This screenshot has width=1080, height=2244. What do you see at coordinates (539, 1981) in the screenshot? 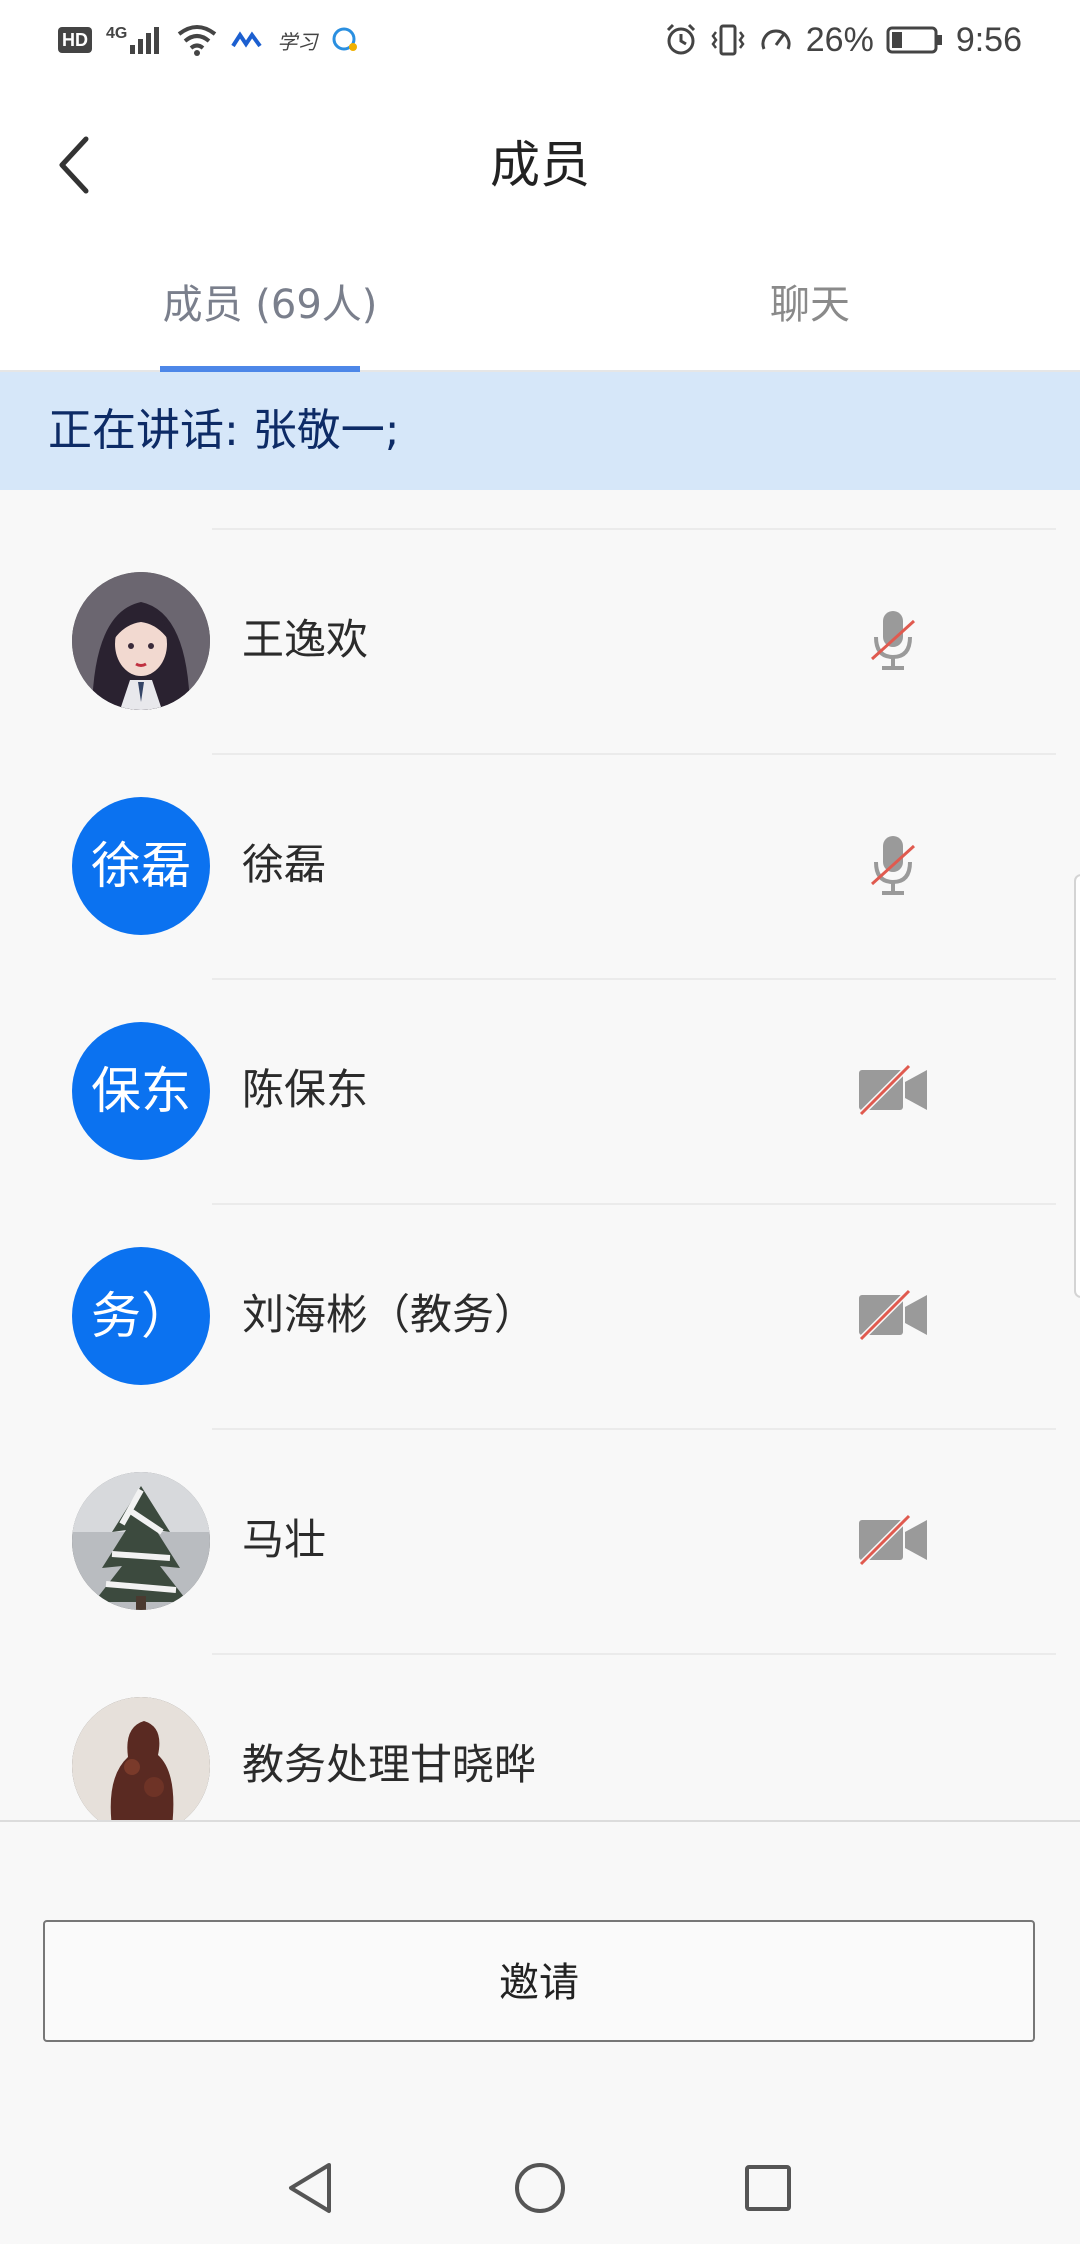
I see `invite-button: 邀请` at bounding box center [539, 1981].